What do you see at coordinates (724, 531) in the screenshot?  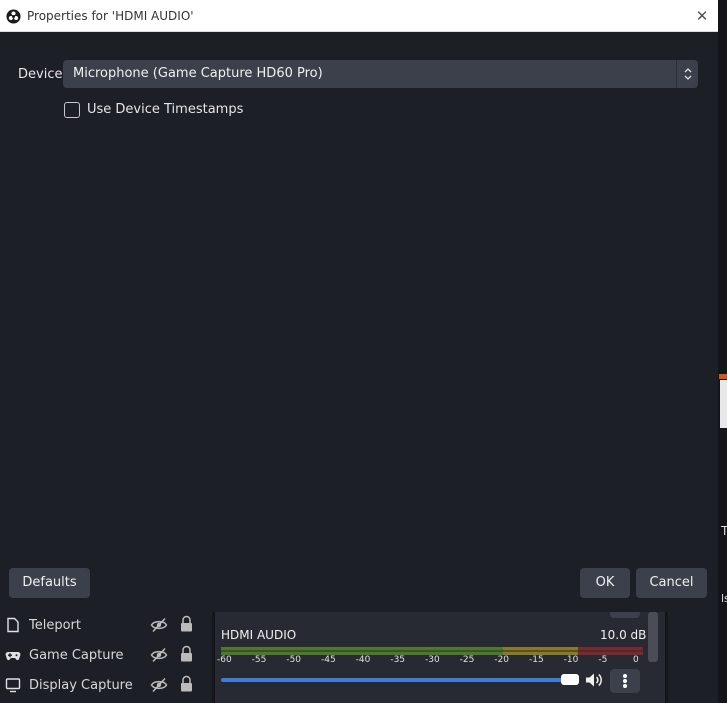 I see `background-partial-text: T` at bounding box center [724, 531].